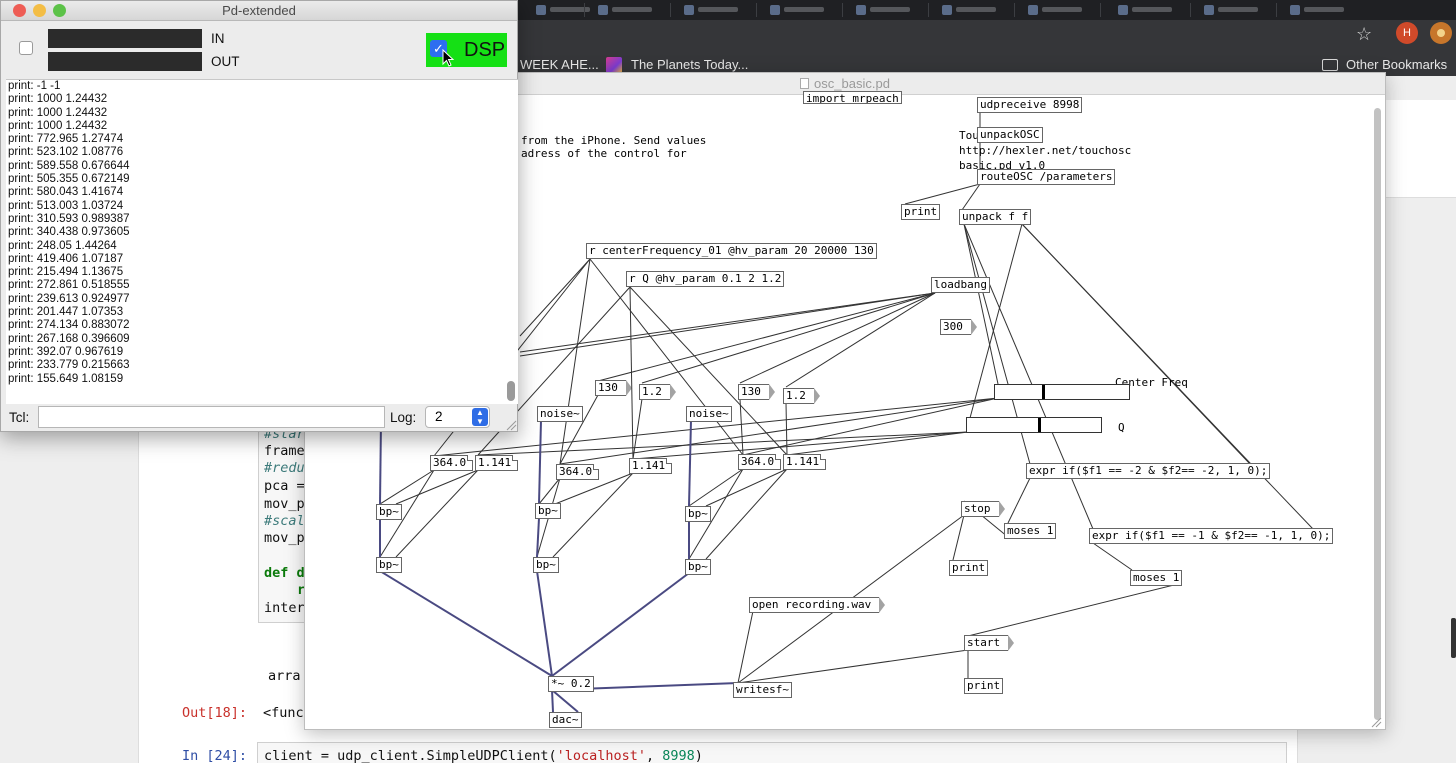  I want to click on profile-avatar: H, so click(1407, 33).